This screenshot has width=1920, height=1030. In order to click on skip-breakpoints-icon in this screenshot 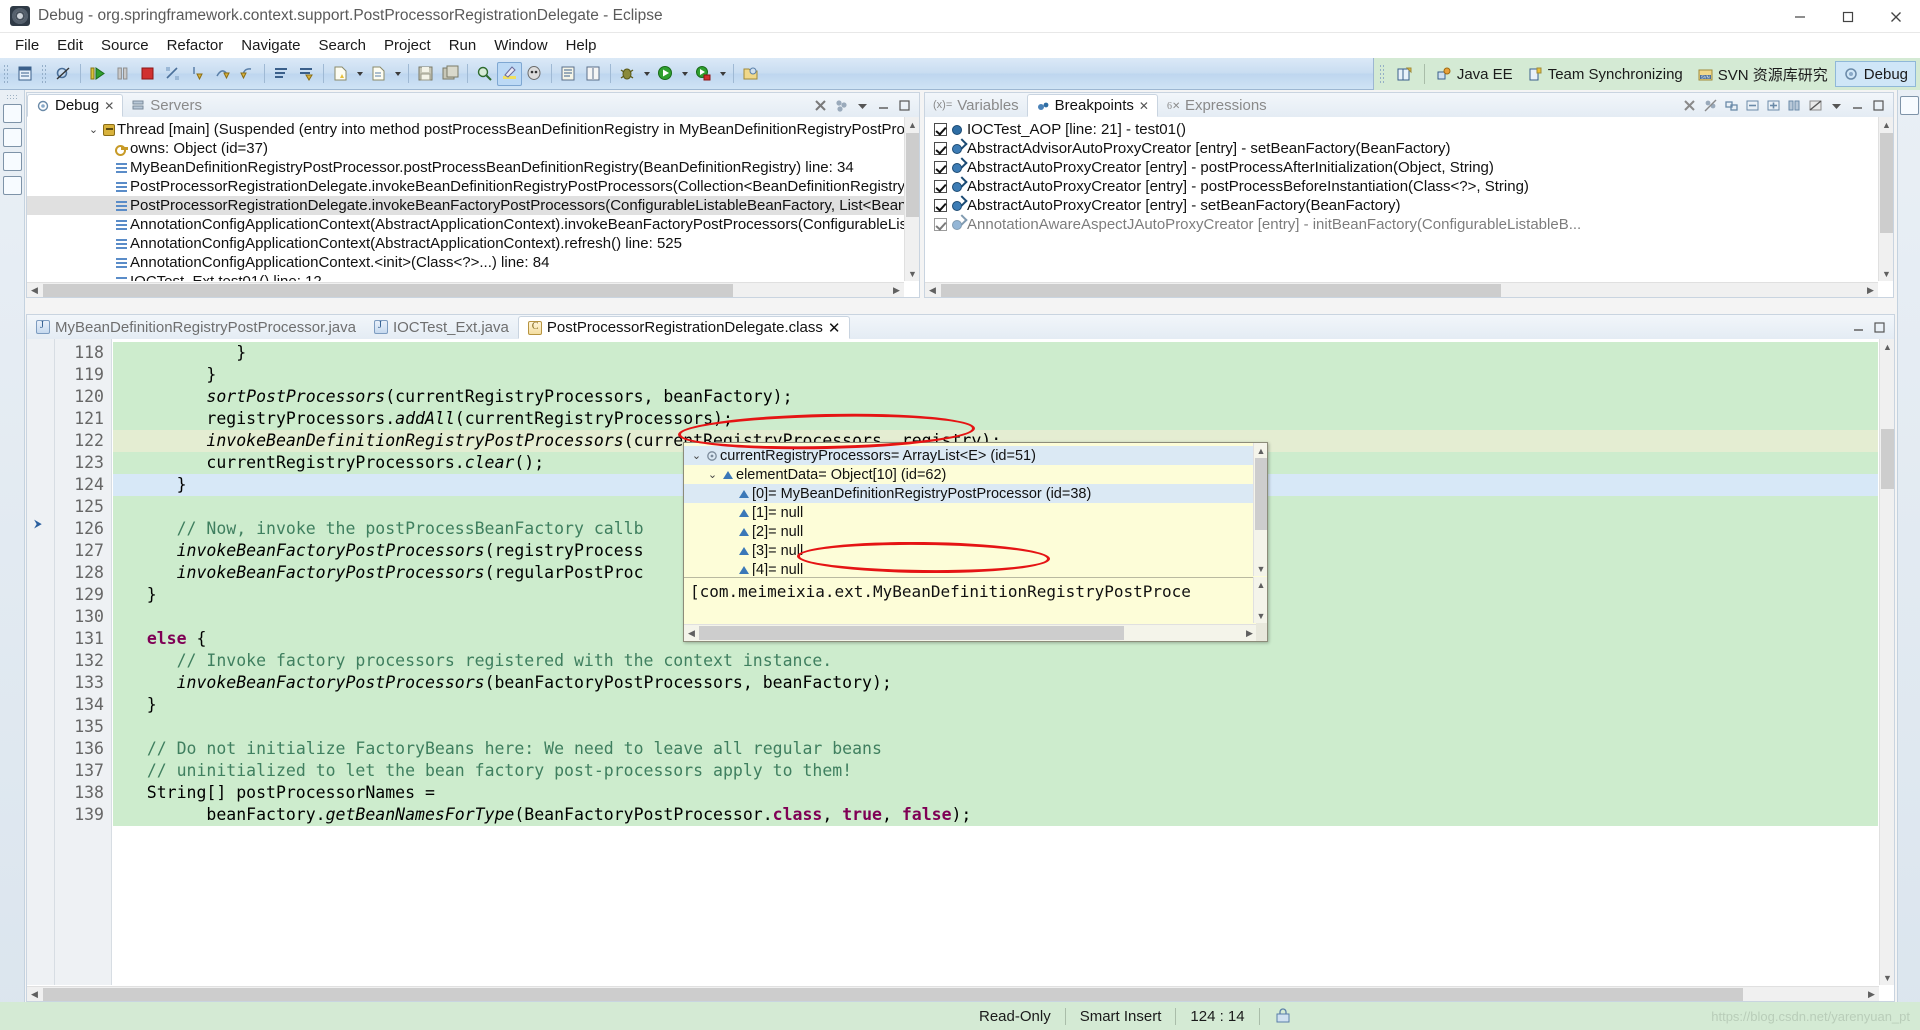, I will do `click(63, 74)`.